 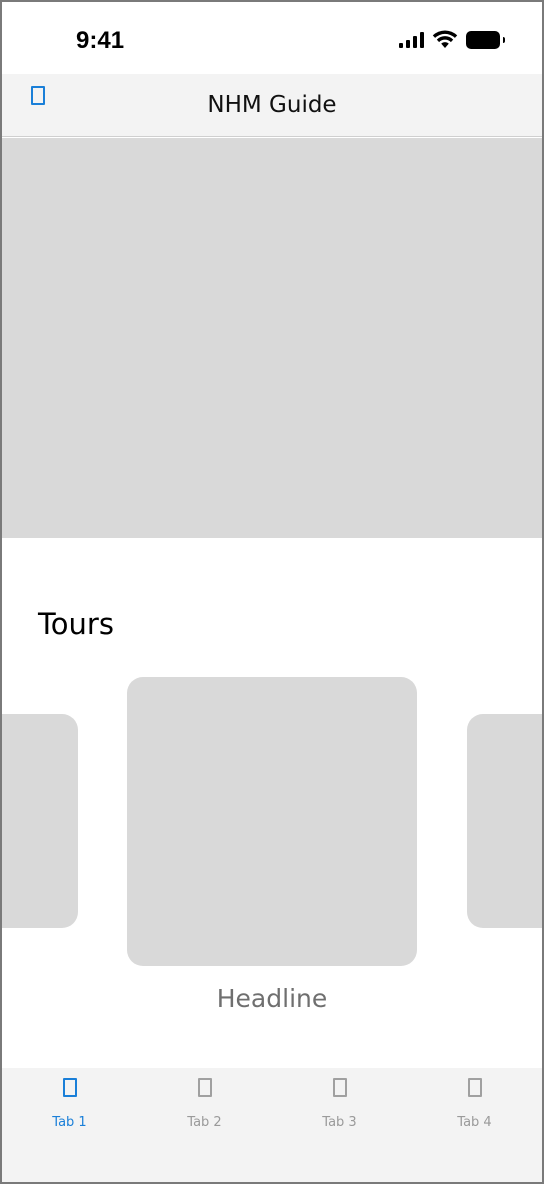 What do you see at coordinates (100, 40) in the screenshot?
I see `status-time: 9:41` at bounding box center [100, 40].